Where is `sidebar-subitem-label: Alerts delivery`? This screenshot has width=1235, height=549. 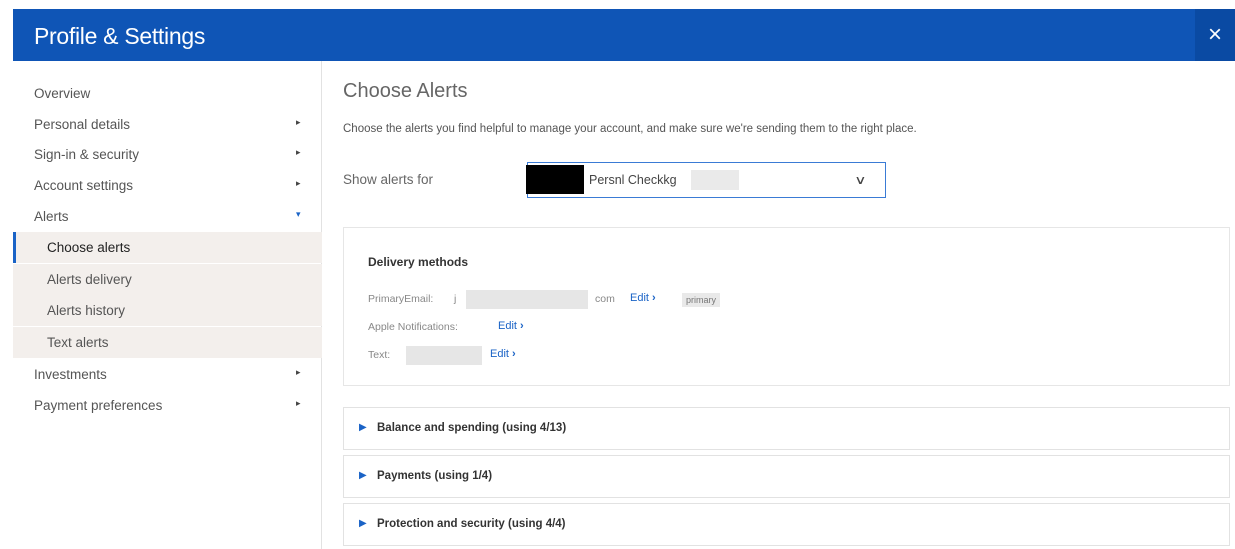 sidebar-subitem-label: Alerts delivery is located at coordinates (89, 279).